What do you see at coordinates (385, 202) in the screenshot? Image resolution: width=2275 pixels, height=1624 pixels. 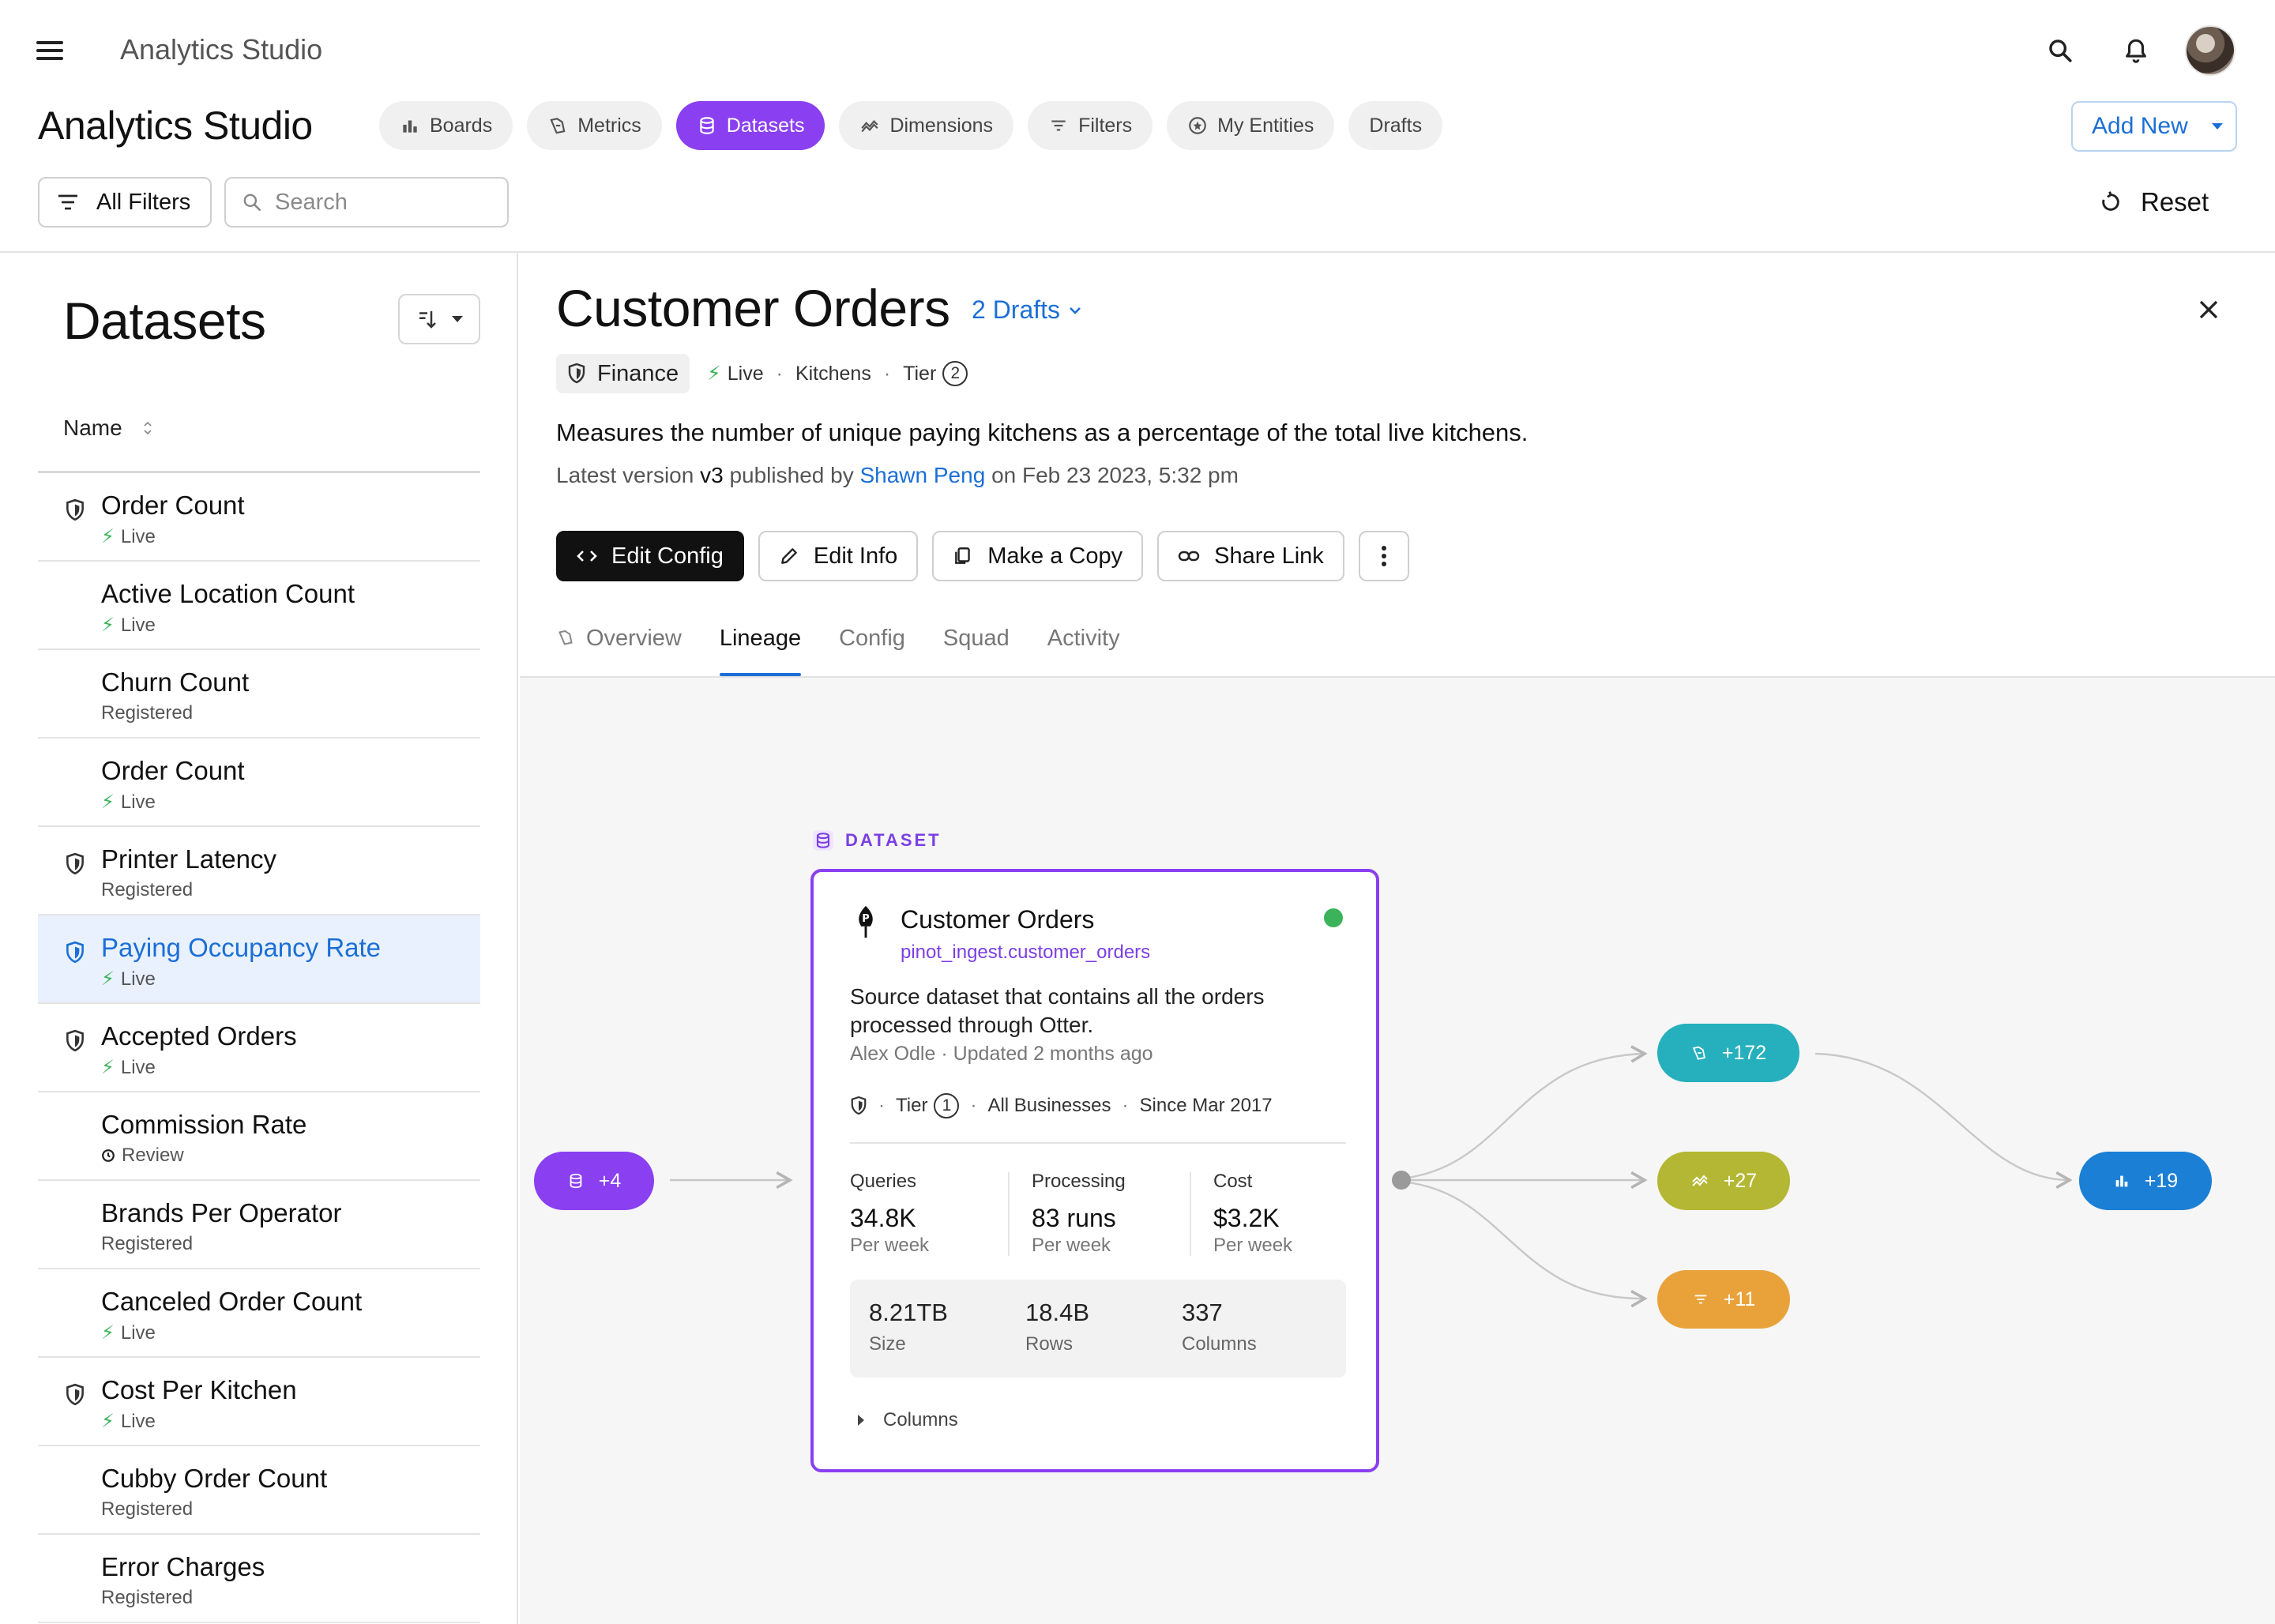 I see `search-input` at bounding box center [385, 202].